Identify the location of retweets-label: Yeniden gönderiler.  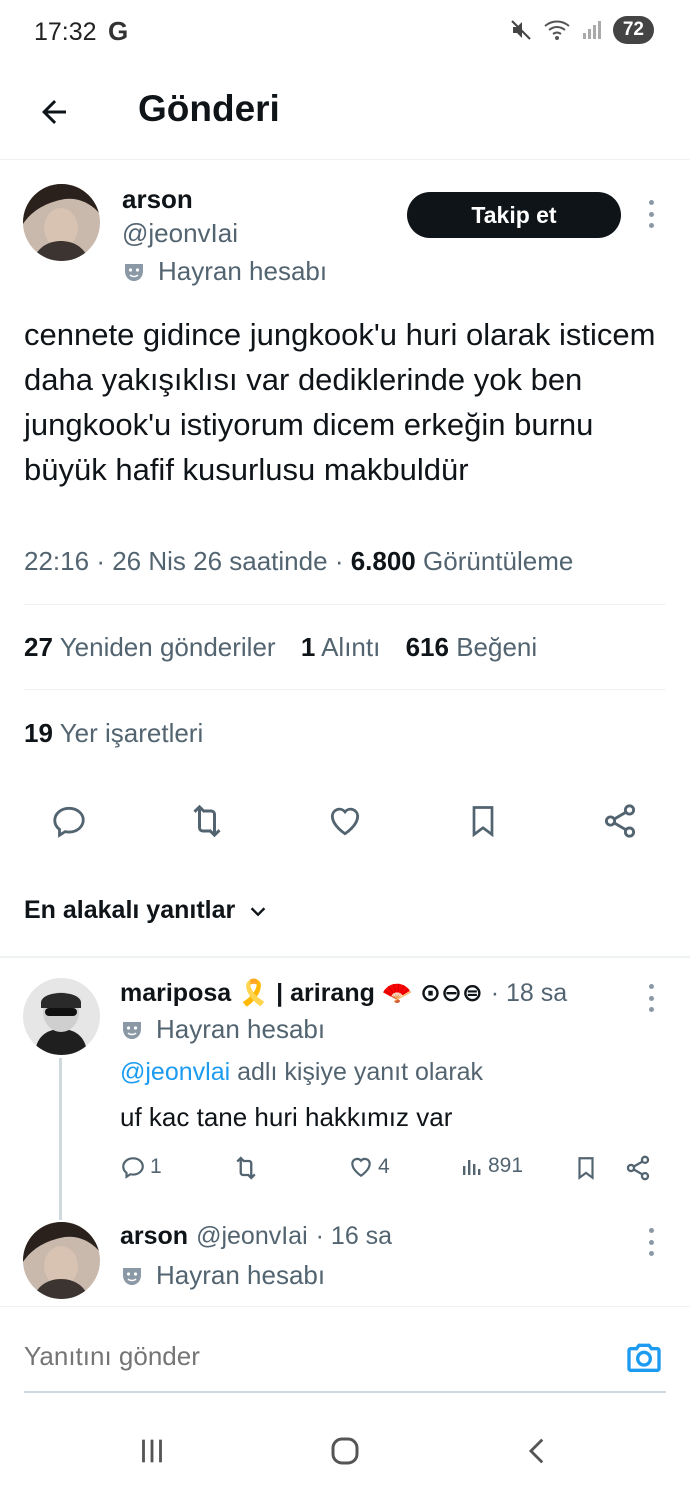
(167, 647).